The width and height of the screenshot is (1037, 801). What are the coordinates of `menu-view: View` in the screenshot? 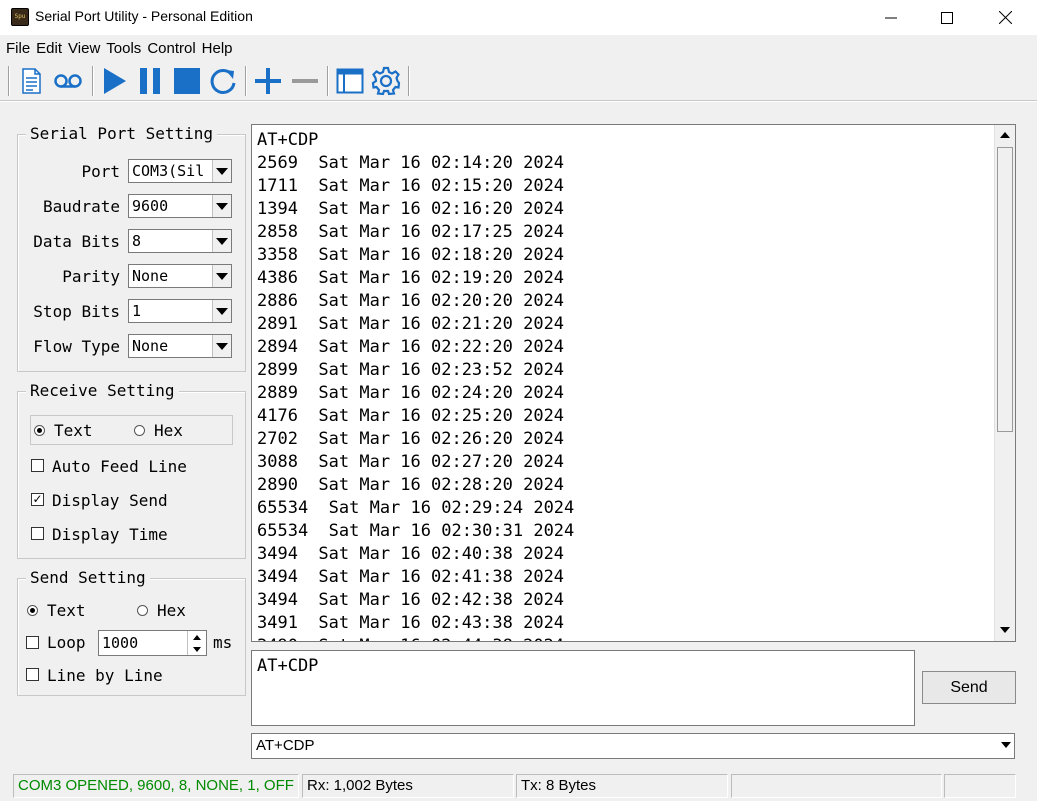 It's located at (84, 48).